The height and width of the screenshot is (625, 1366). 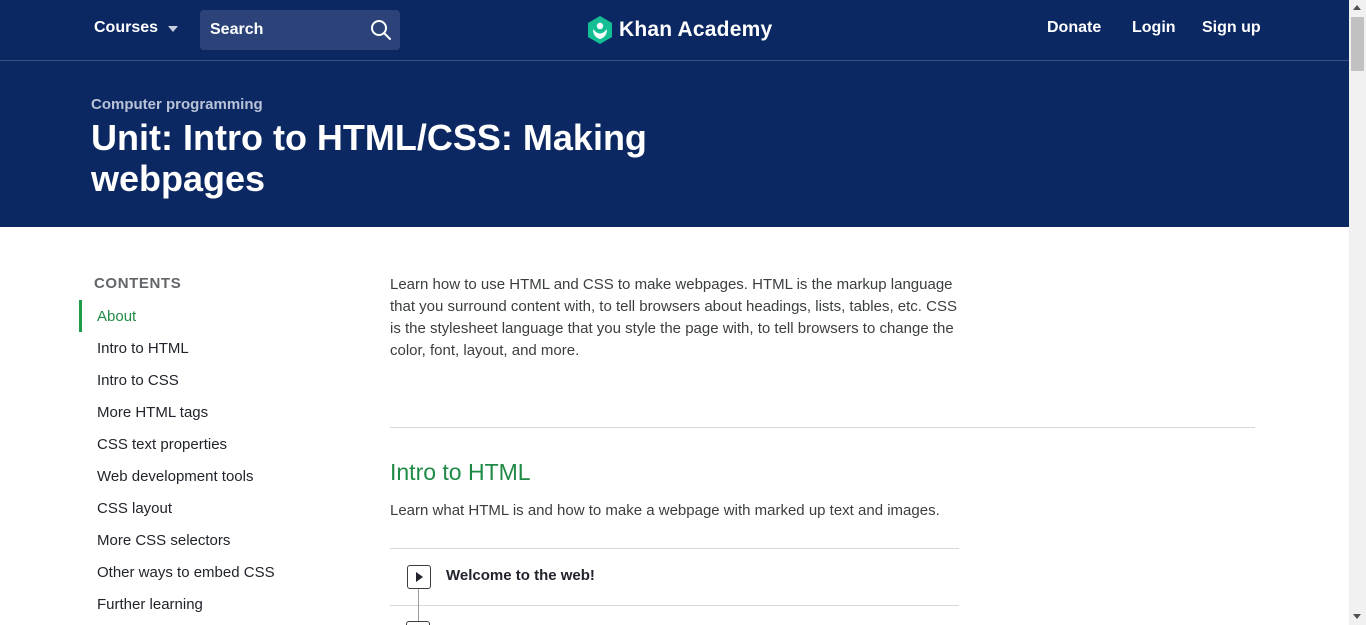 What do you see at coordinates (173, 29) in the screenshot?
I see `caret-down-icon` at bounding box center [173, 29].